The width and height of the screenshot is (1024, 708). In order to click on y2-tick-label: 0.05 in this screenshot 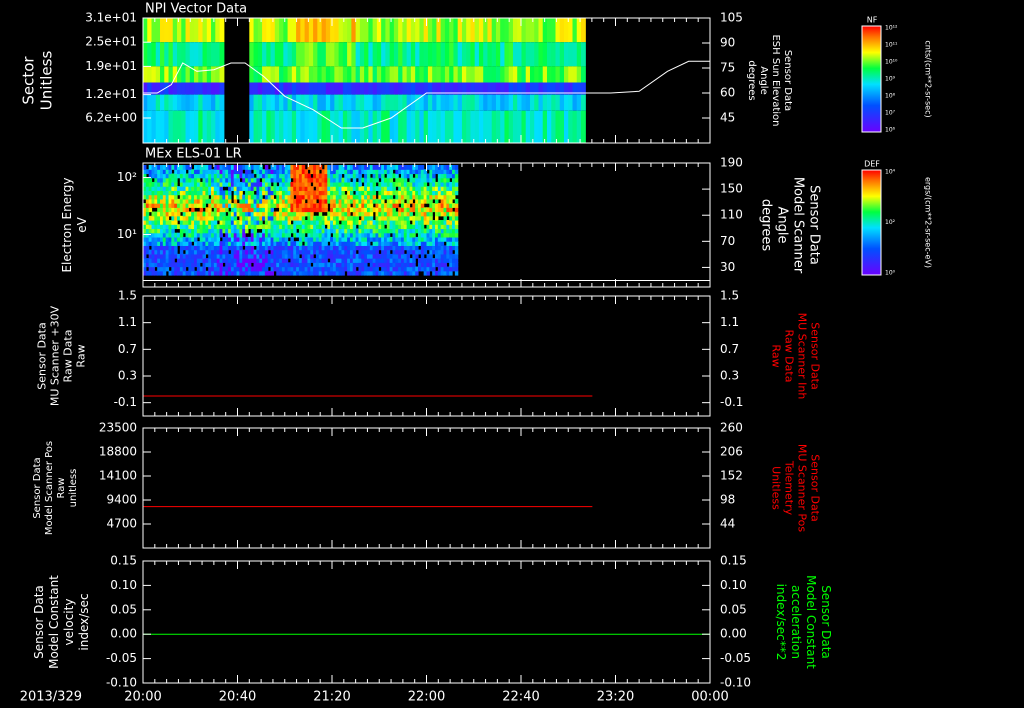, I will do `click(733, 609)`.